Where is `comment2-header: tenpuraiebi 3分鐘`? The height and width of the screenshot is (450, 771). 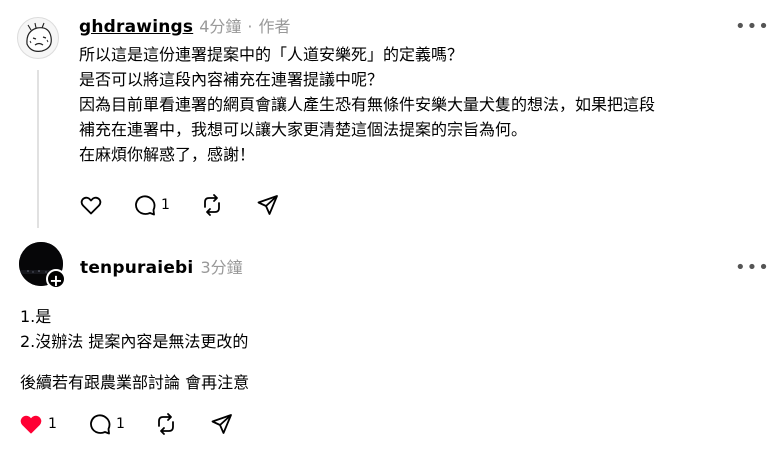 comment2-header: tenpuraiebi 3分鐘 is located at coordinates (161, 266).